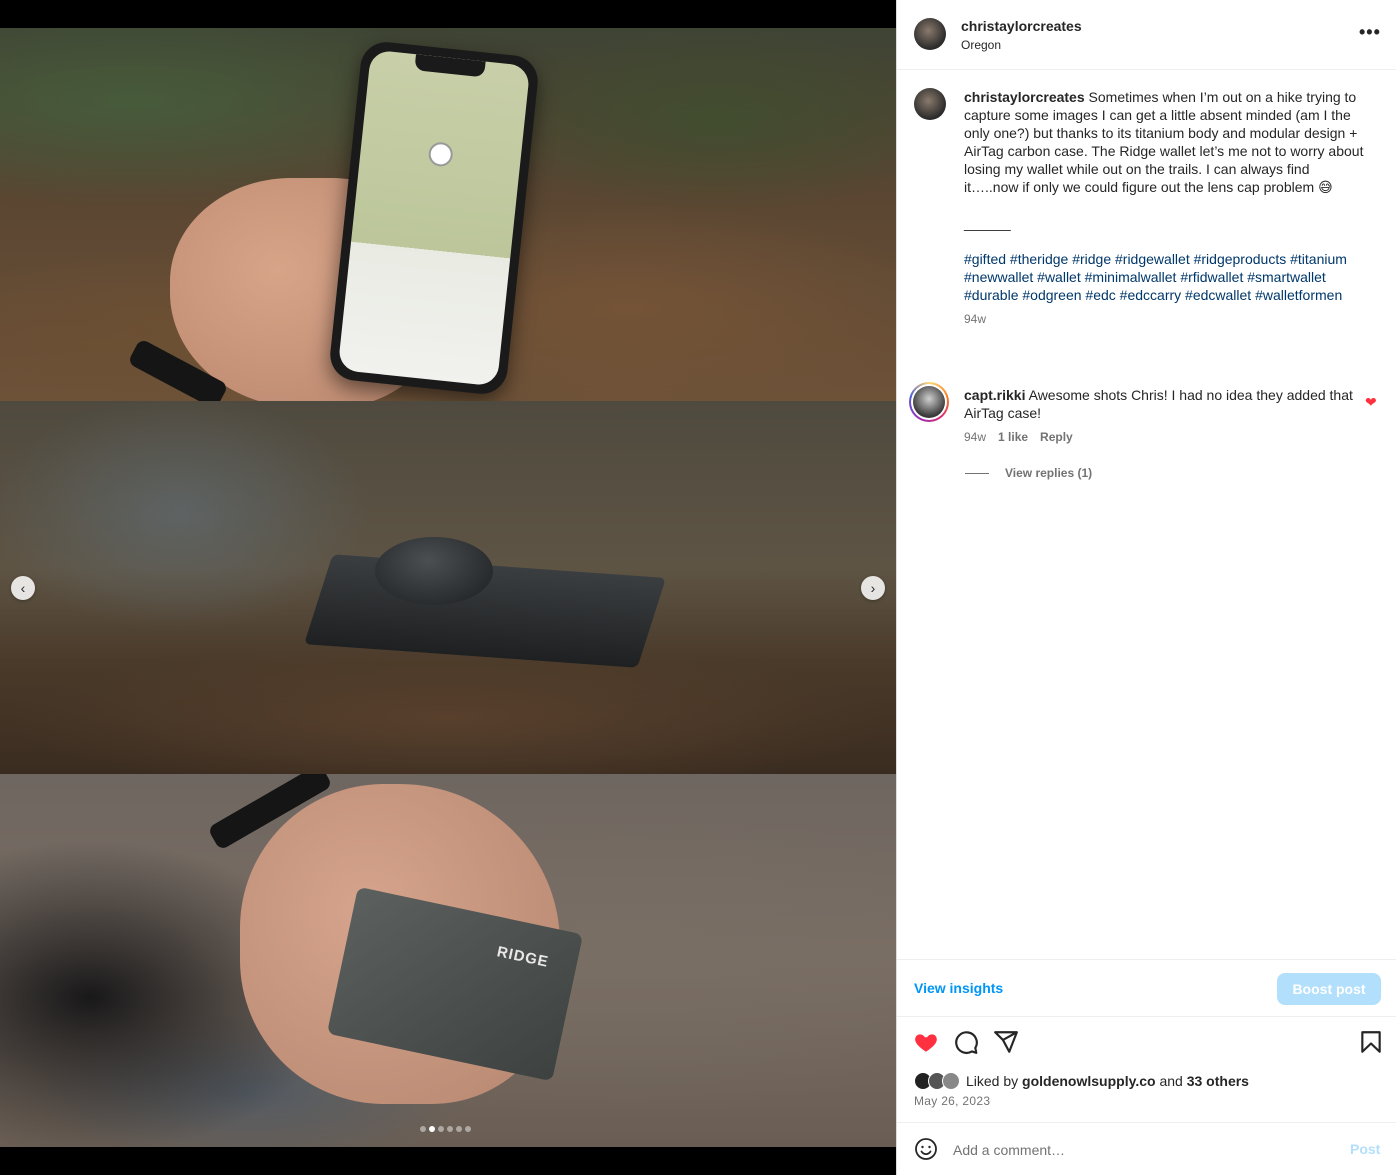 This screenshot has width=1396, height=1175. What do you see at coordinates (1006, 1042) in the screenshot?
I see `share-icon` at bounding box center [1006, 1042].